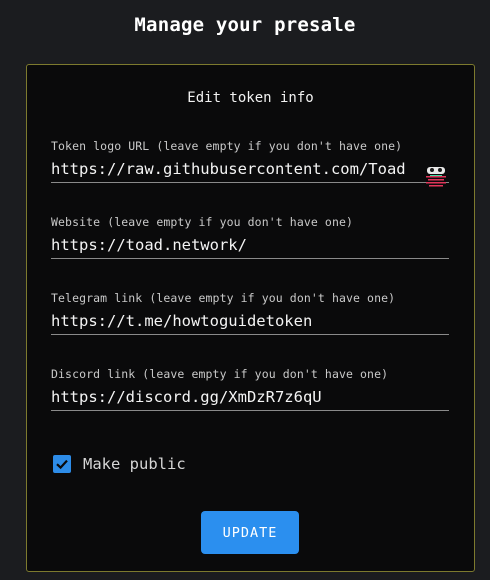 This screenshot has width=490, height=580. What do you see at coordinates (250, 323) in the screenshot?
I see `telegram-input` at bounding box center [250, 323].